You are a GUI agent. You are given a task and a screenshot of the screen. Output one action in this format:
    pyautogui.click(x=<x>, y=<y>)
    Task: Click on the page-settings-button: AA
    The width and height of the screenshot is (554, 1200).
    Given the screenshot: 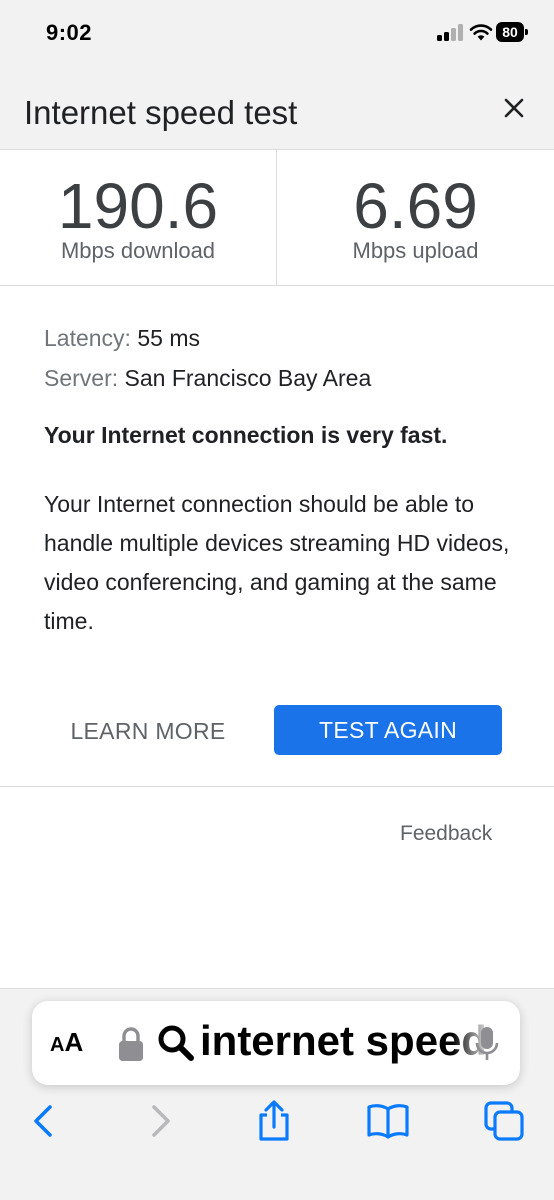 What is the action you would take?
    pyautogui.click(x=66, y=1042)
    